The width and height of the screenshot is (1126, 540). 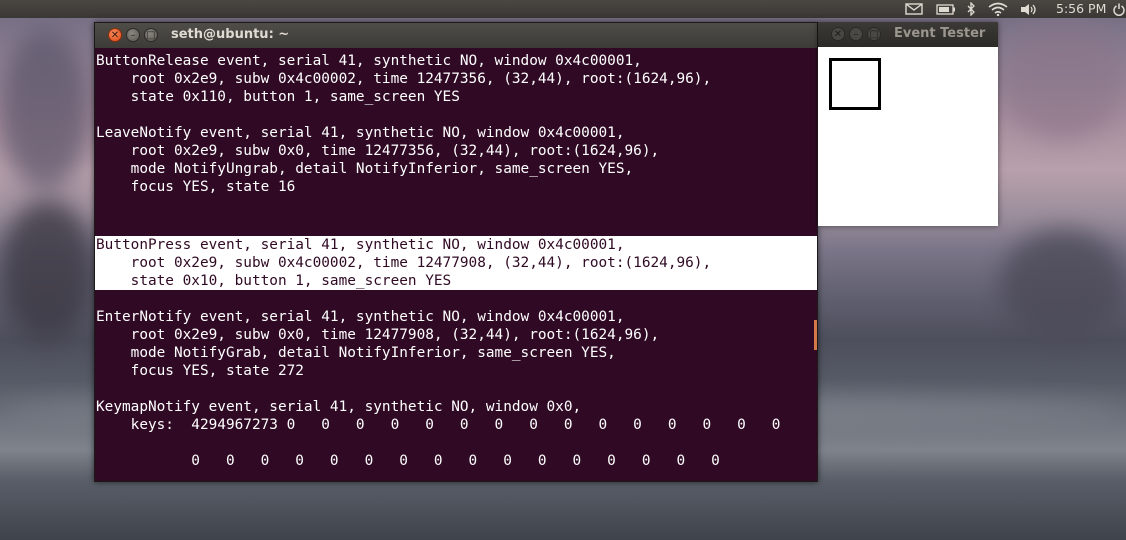 I want to click on bluetooth-icon, so click(x=971, y=9).